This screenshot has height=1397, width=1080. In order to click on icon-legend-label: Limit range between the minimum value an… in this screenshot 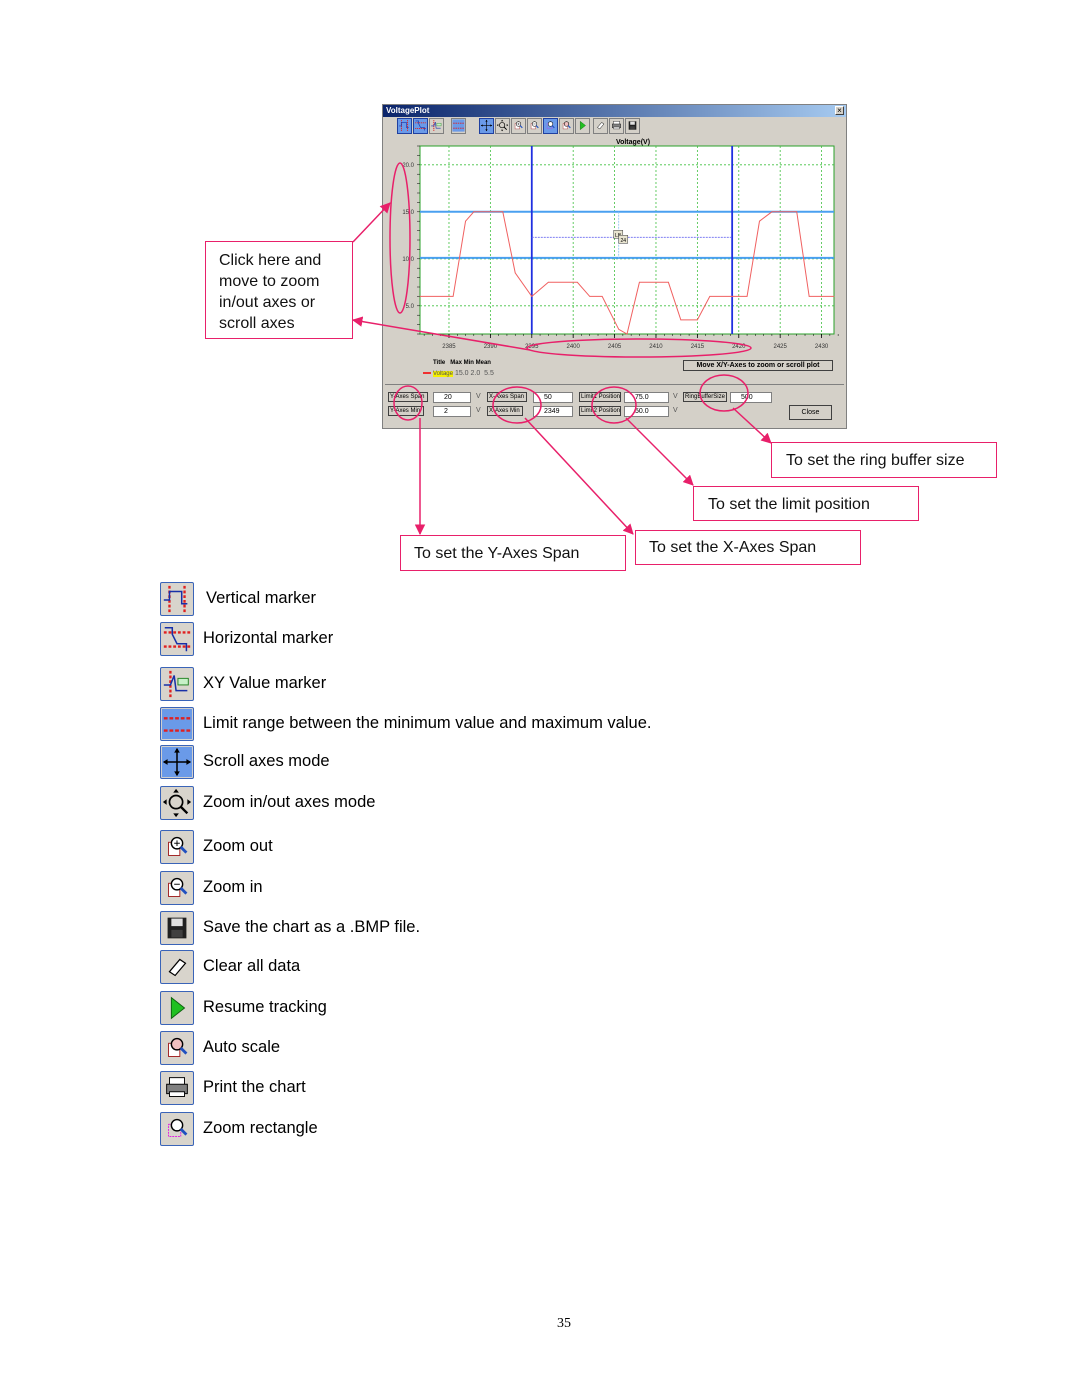, I will do `click(427, 723)`.